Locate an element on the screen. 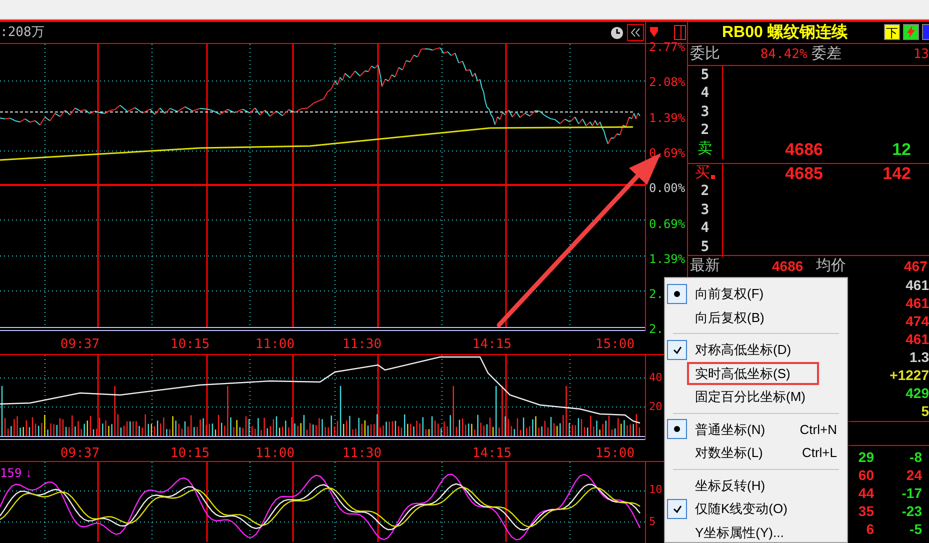 This screenshot has width=929, height=543. level-label: 买 is located at coordinates (702, 173).